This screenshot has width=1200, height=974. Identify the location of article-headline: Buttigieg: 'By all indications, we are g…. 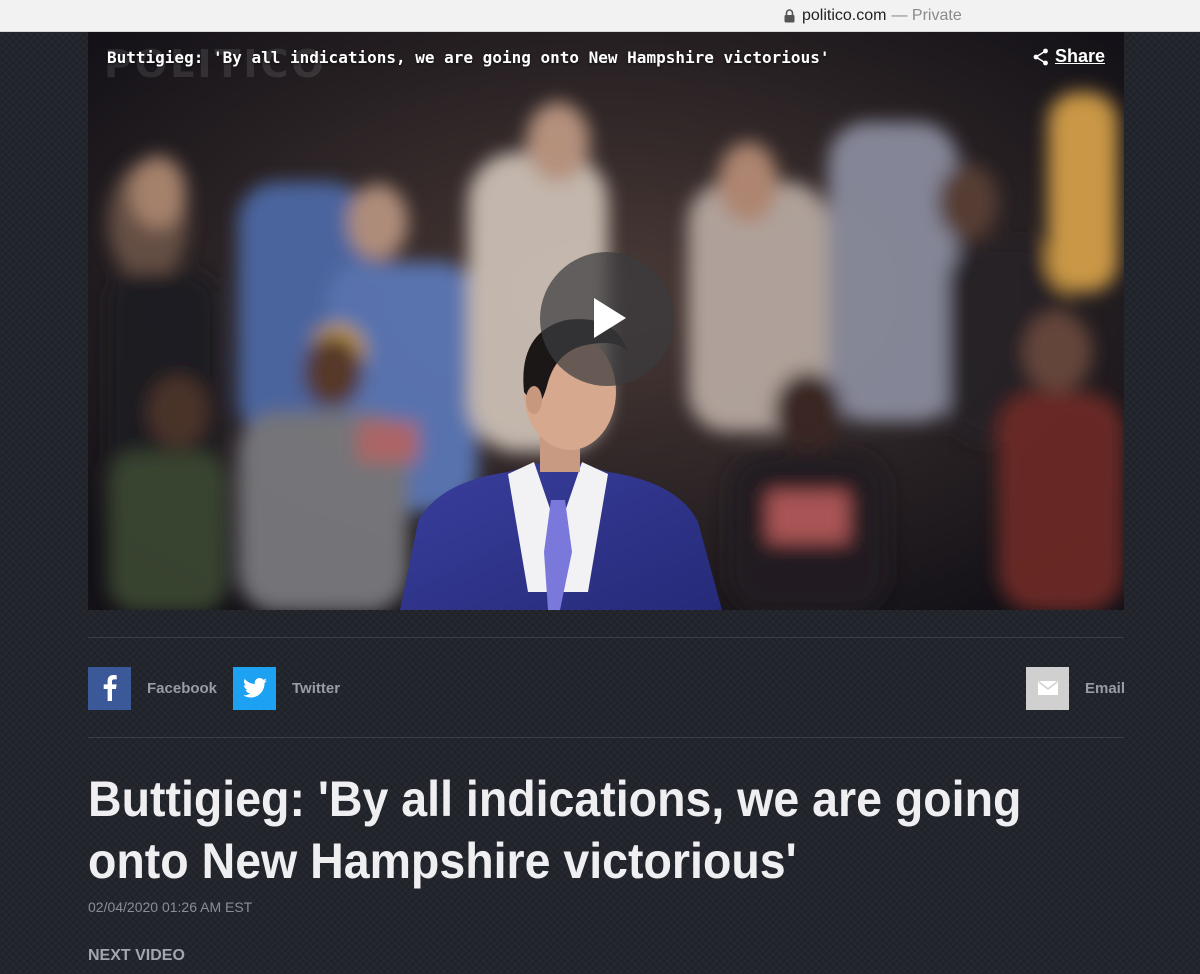
(555, 830).